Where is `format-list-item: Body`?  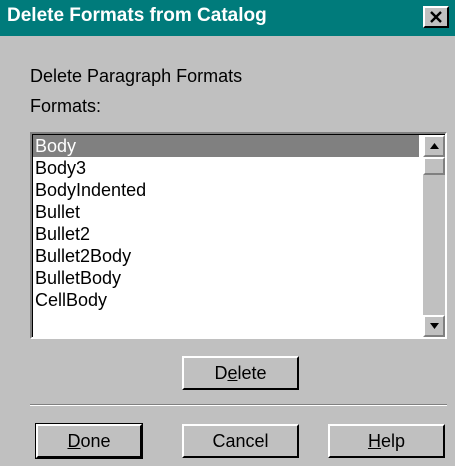 format-list-item: Body is located at coordinates (226, 146).